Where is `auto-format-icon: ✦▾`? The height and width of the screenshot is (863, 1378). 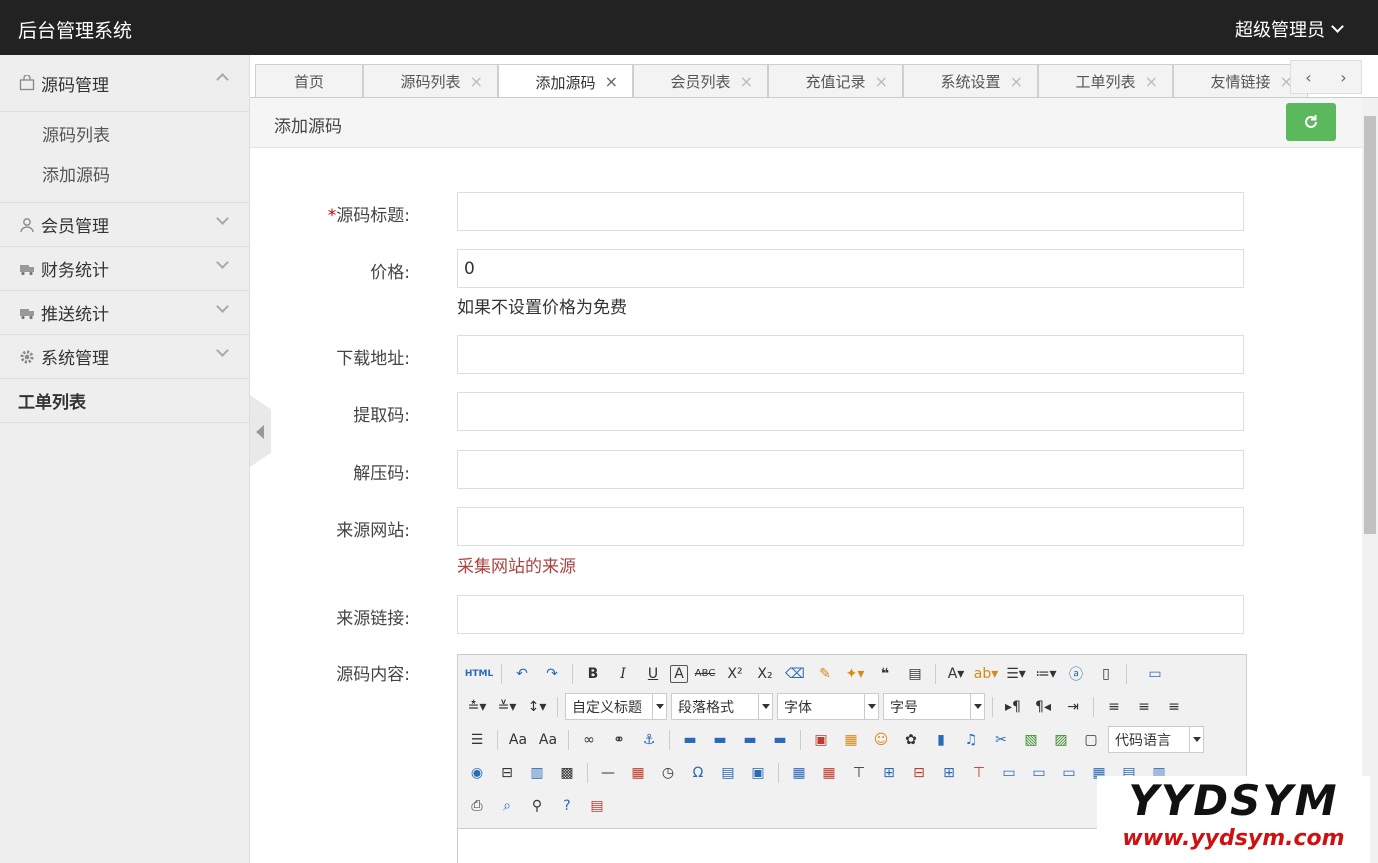 auto-format-icon: ✦▾ is located at coordinates (855, 674).